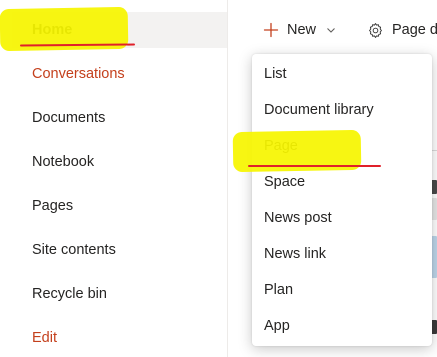  I want to click on page-details-label: Page de, so click(414, 30).